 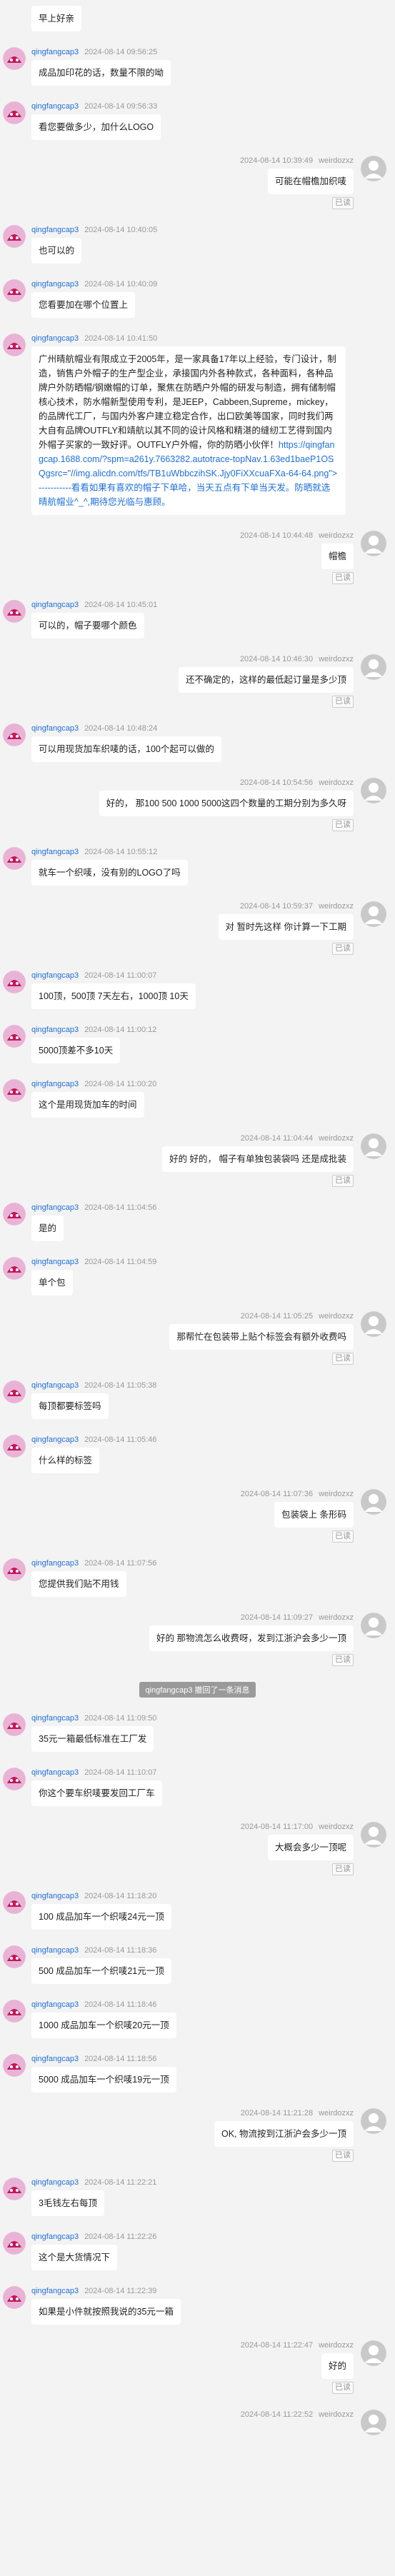 What do you see at coordinates (67, 2203) in the screenshot?
I see `message-bubble: 3毛钱左右每顶` at bounding box center [67, 2203].